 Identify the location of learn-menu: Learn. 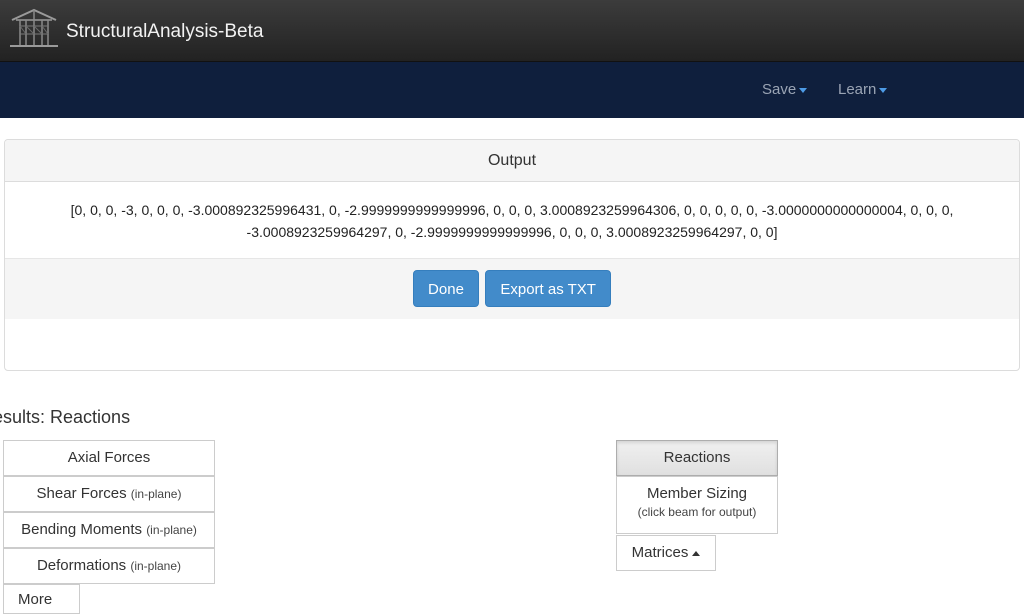
(863, 89).